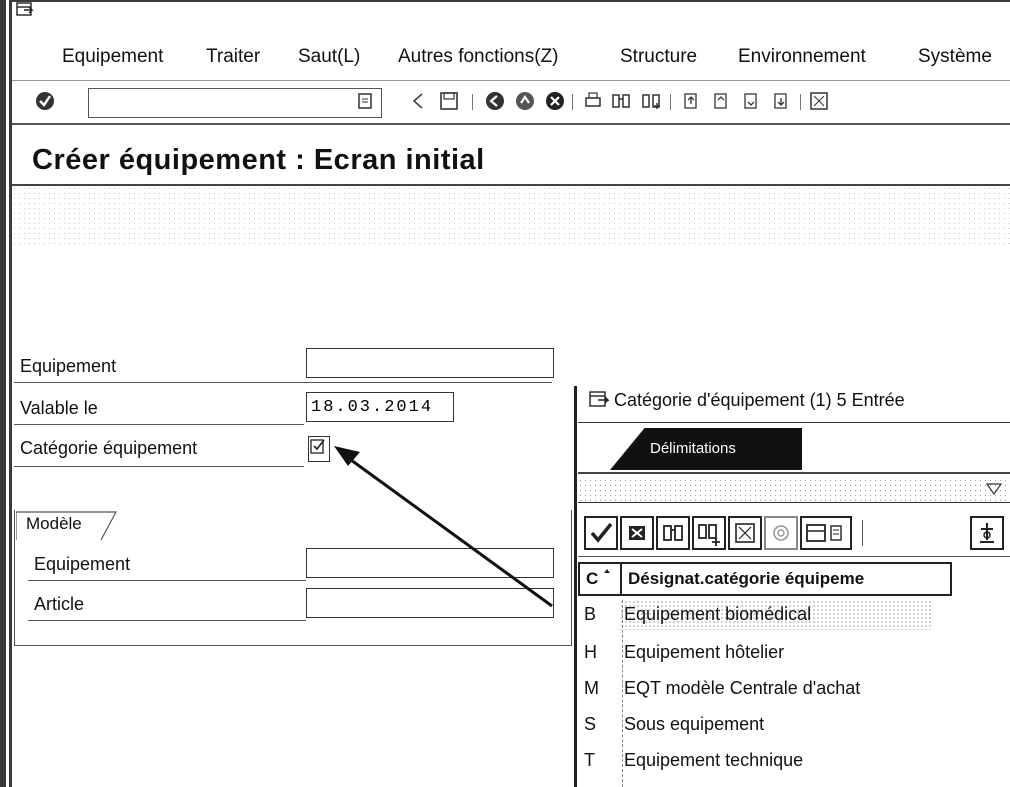 This screenshot has width=1010, height=787. What do you see at coordinates (651, 101) in the screenshot?
I see `find-next-icon` at bounding box center [651, 101].